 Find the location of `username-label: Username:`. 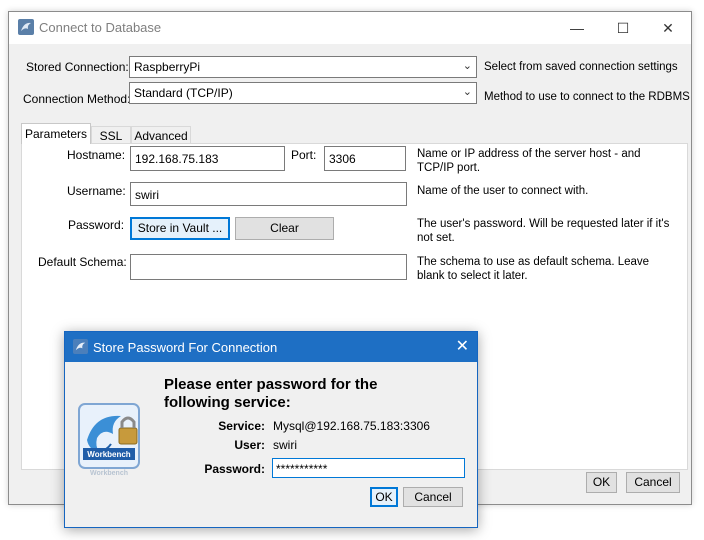

username-label: Username: is located at coordinates (96, 191).